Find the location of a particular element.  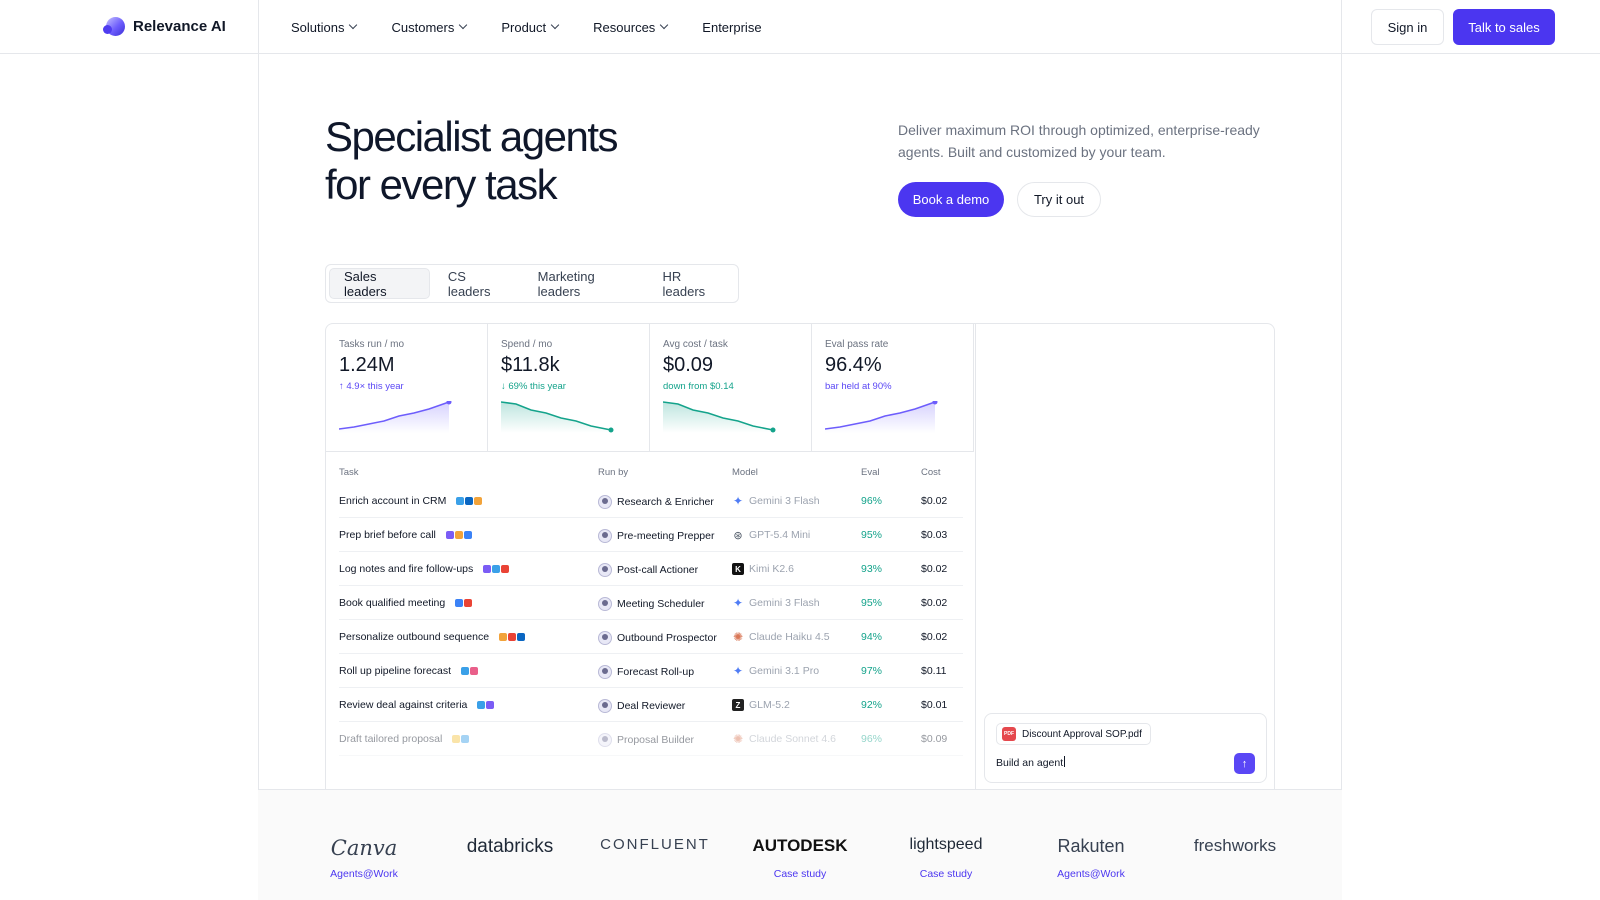

tab-sales-leaders: Sales leaders is located at coordinates (379, 283).